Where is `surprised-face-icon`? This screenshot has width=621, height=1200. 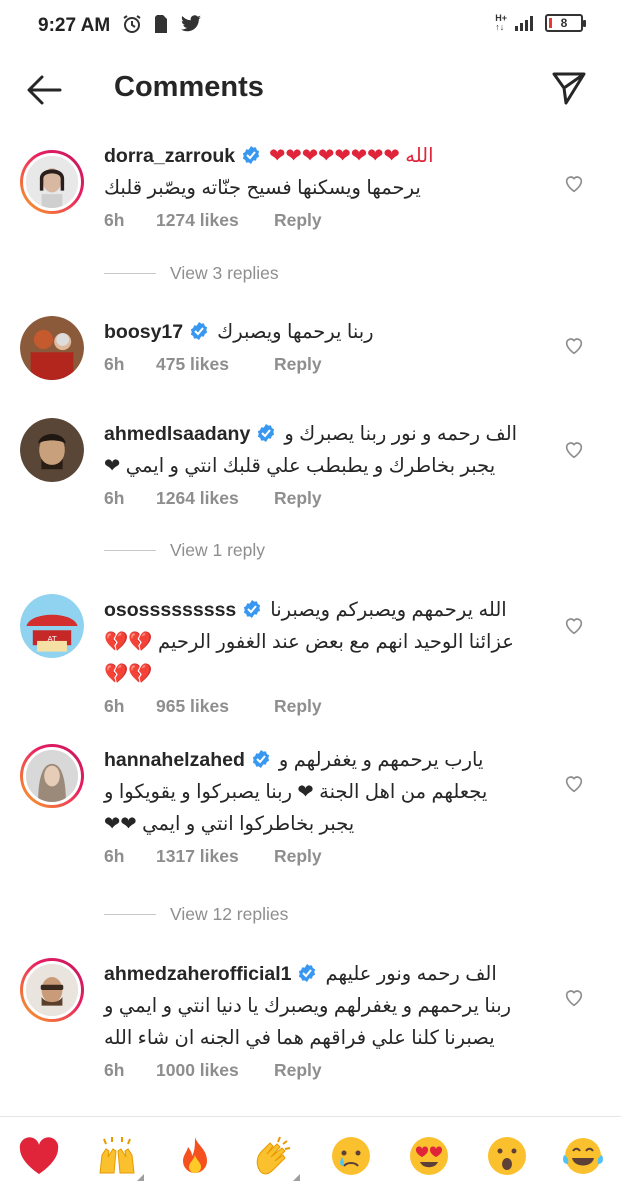
surprised-face-icon is located at coordinates (507, 1156).